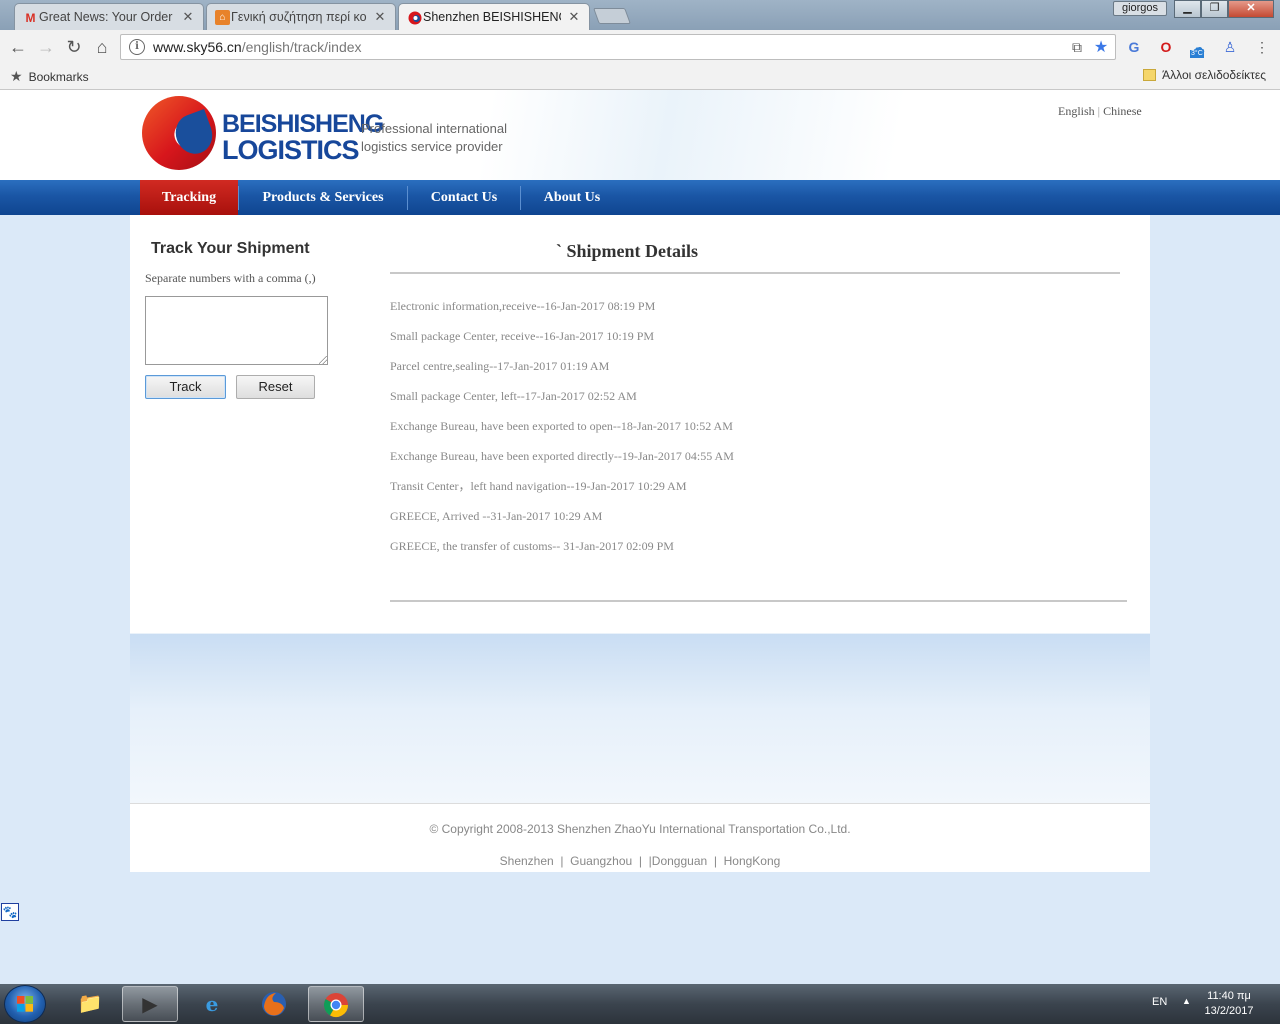  What do you see at coordinates (640, 718) in the screenshot?
I see `decorative-band` at bounding box center [640, 718].